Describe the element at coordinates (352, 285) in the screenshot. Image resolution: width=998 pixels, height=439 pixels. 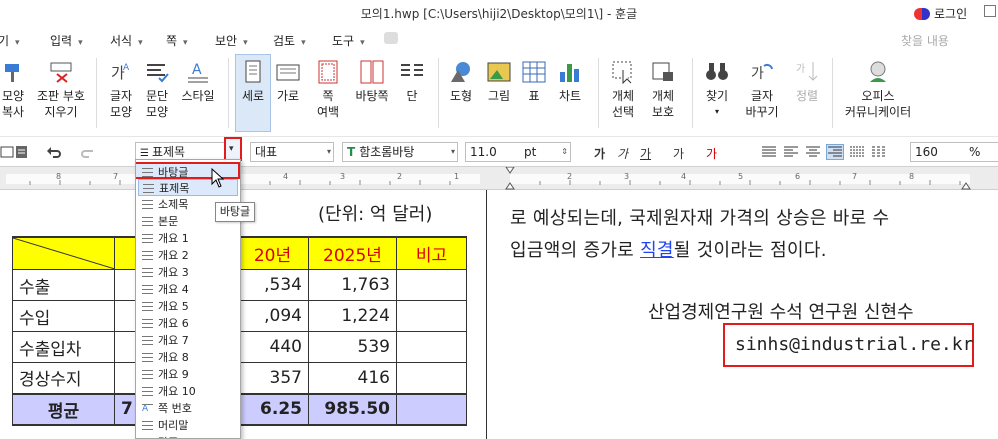
I see `table-cell: 1,763` at that location.